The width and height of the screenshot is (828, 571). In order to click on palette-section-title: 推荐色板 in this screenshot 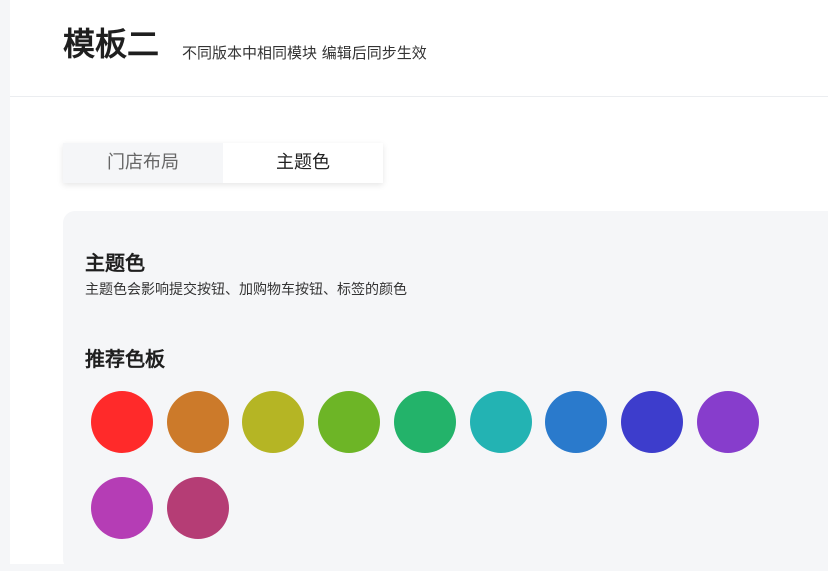, I will do `click(125, 359)`.